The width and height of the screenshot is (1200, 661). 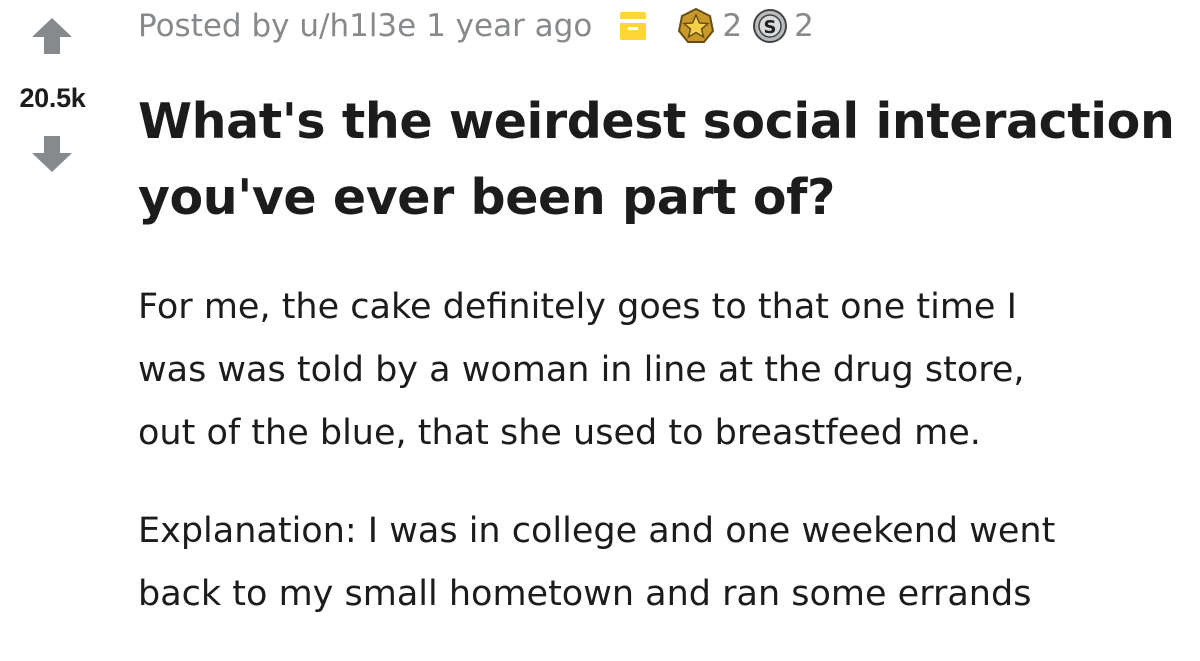 I want to click on gold-award-icon, so click(x=696, y=25).